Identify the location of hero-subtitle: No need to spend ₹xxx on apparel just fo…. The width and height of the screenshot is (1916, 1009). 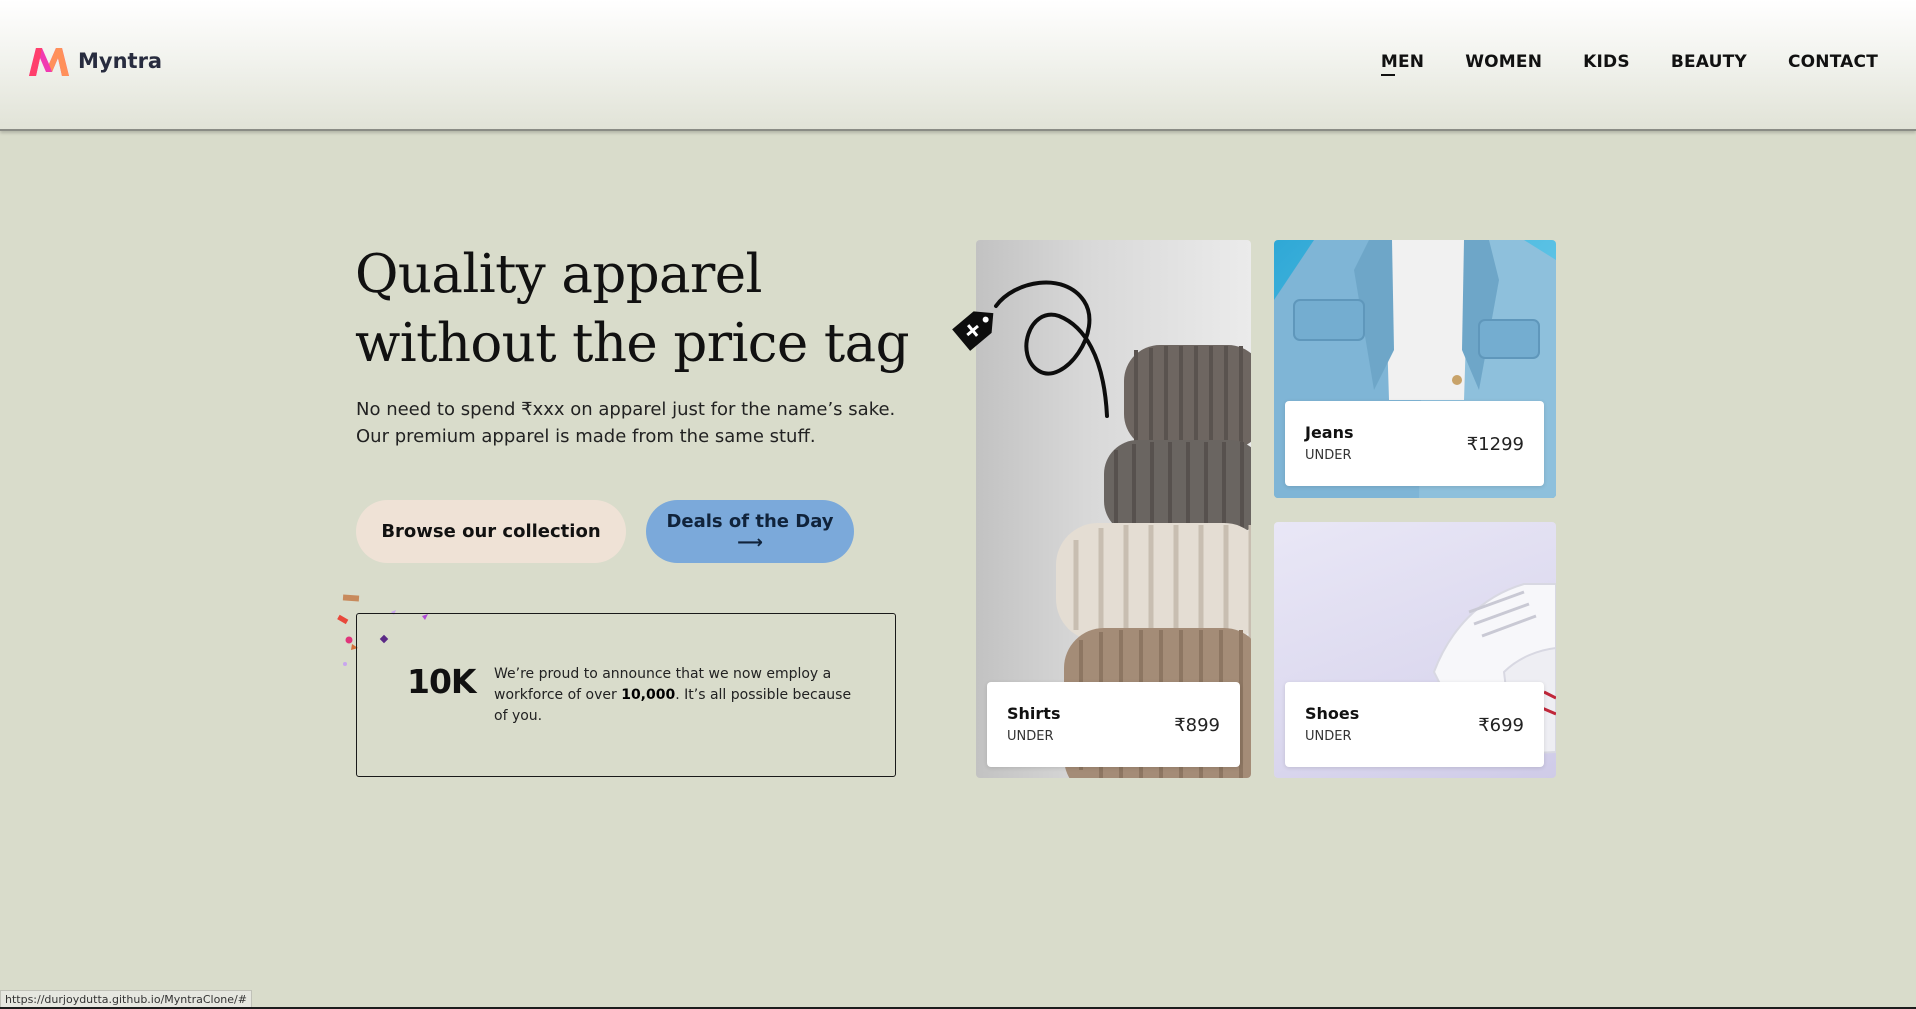
(636, 423).